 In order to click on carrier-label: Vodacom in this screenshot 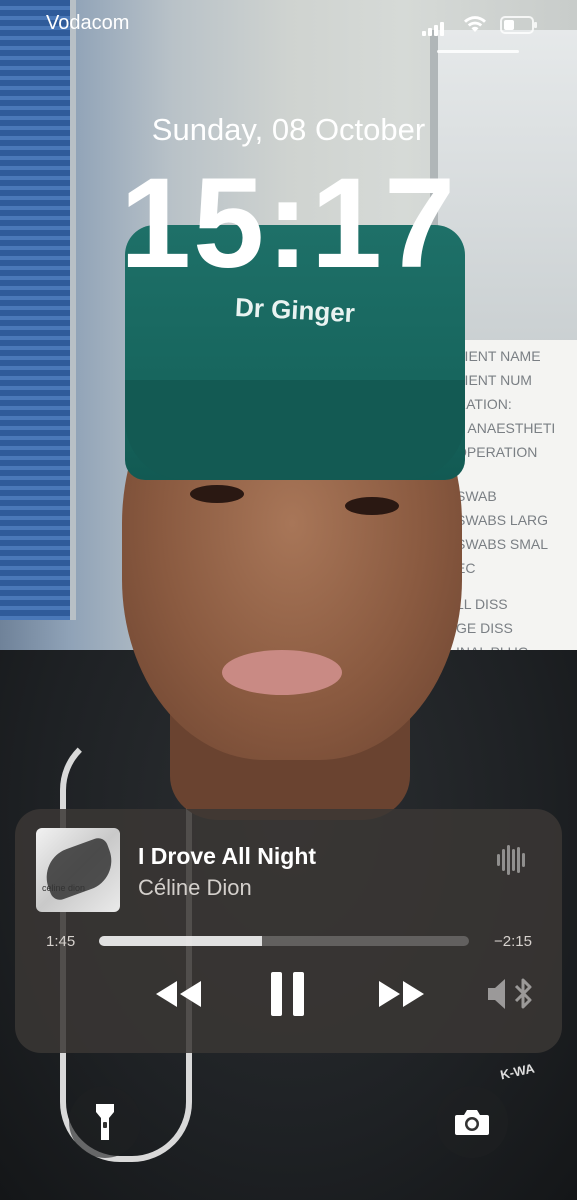, I will do `click(88, 23)`.